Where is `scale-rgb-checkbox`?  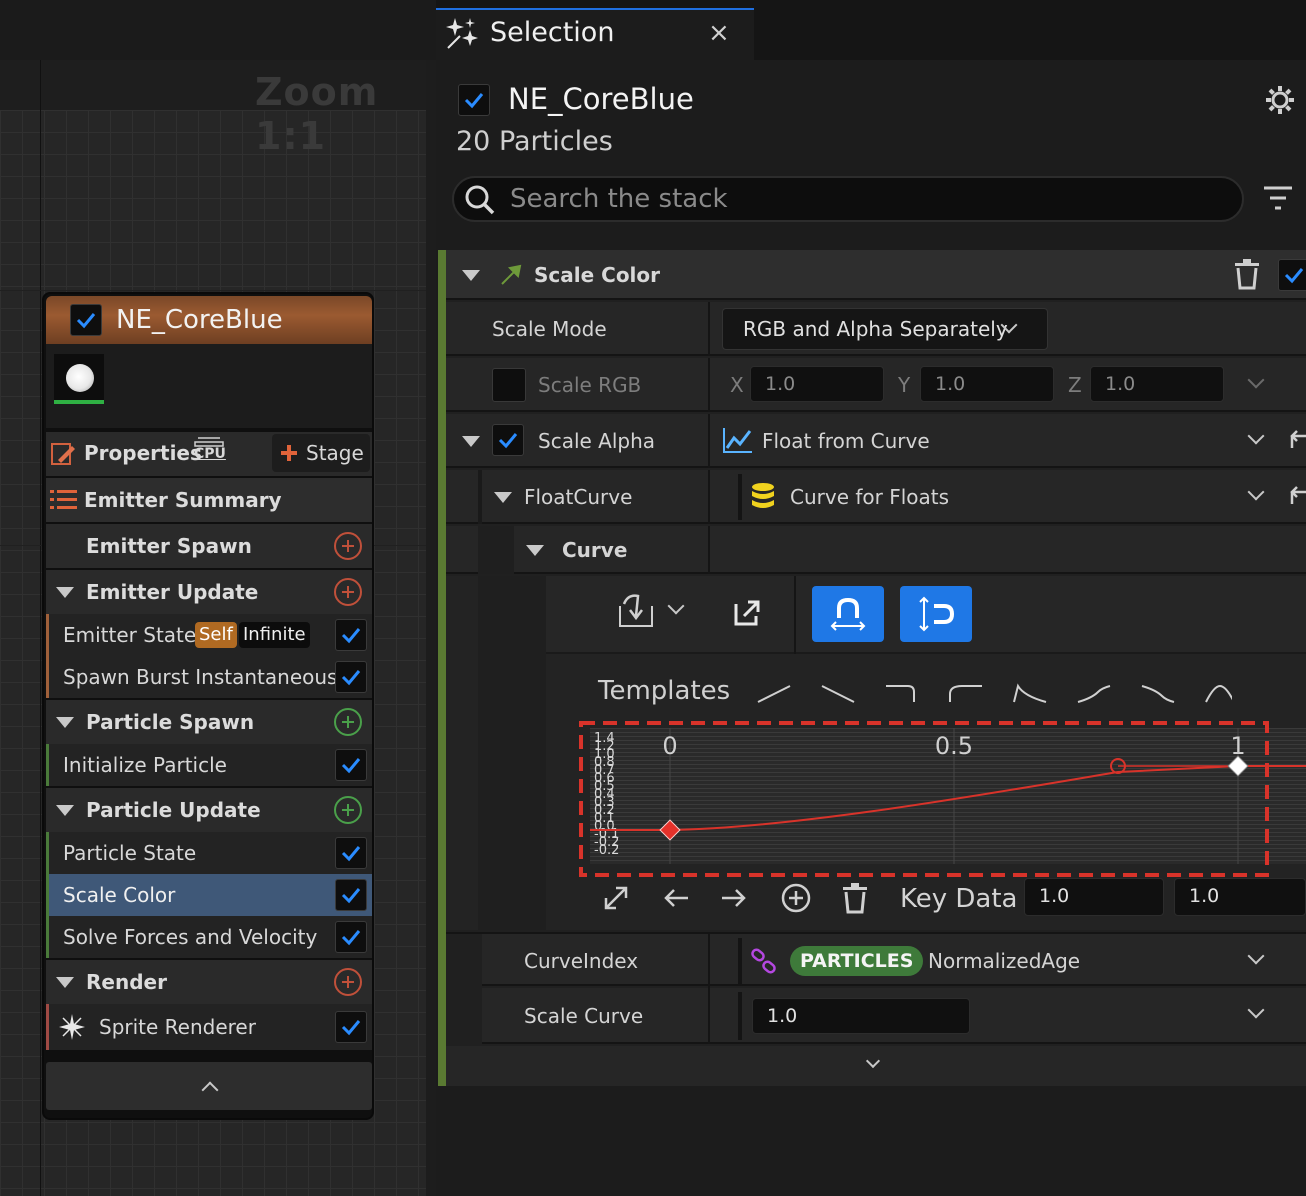 scale-rgb-checkbox is located at coordinates (509, 385).